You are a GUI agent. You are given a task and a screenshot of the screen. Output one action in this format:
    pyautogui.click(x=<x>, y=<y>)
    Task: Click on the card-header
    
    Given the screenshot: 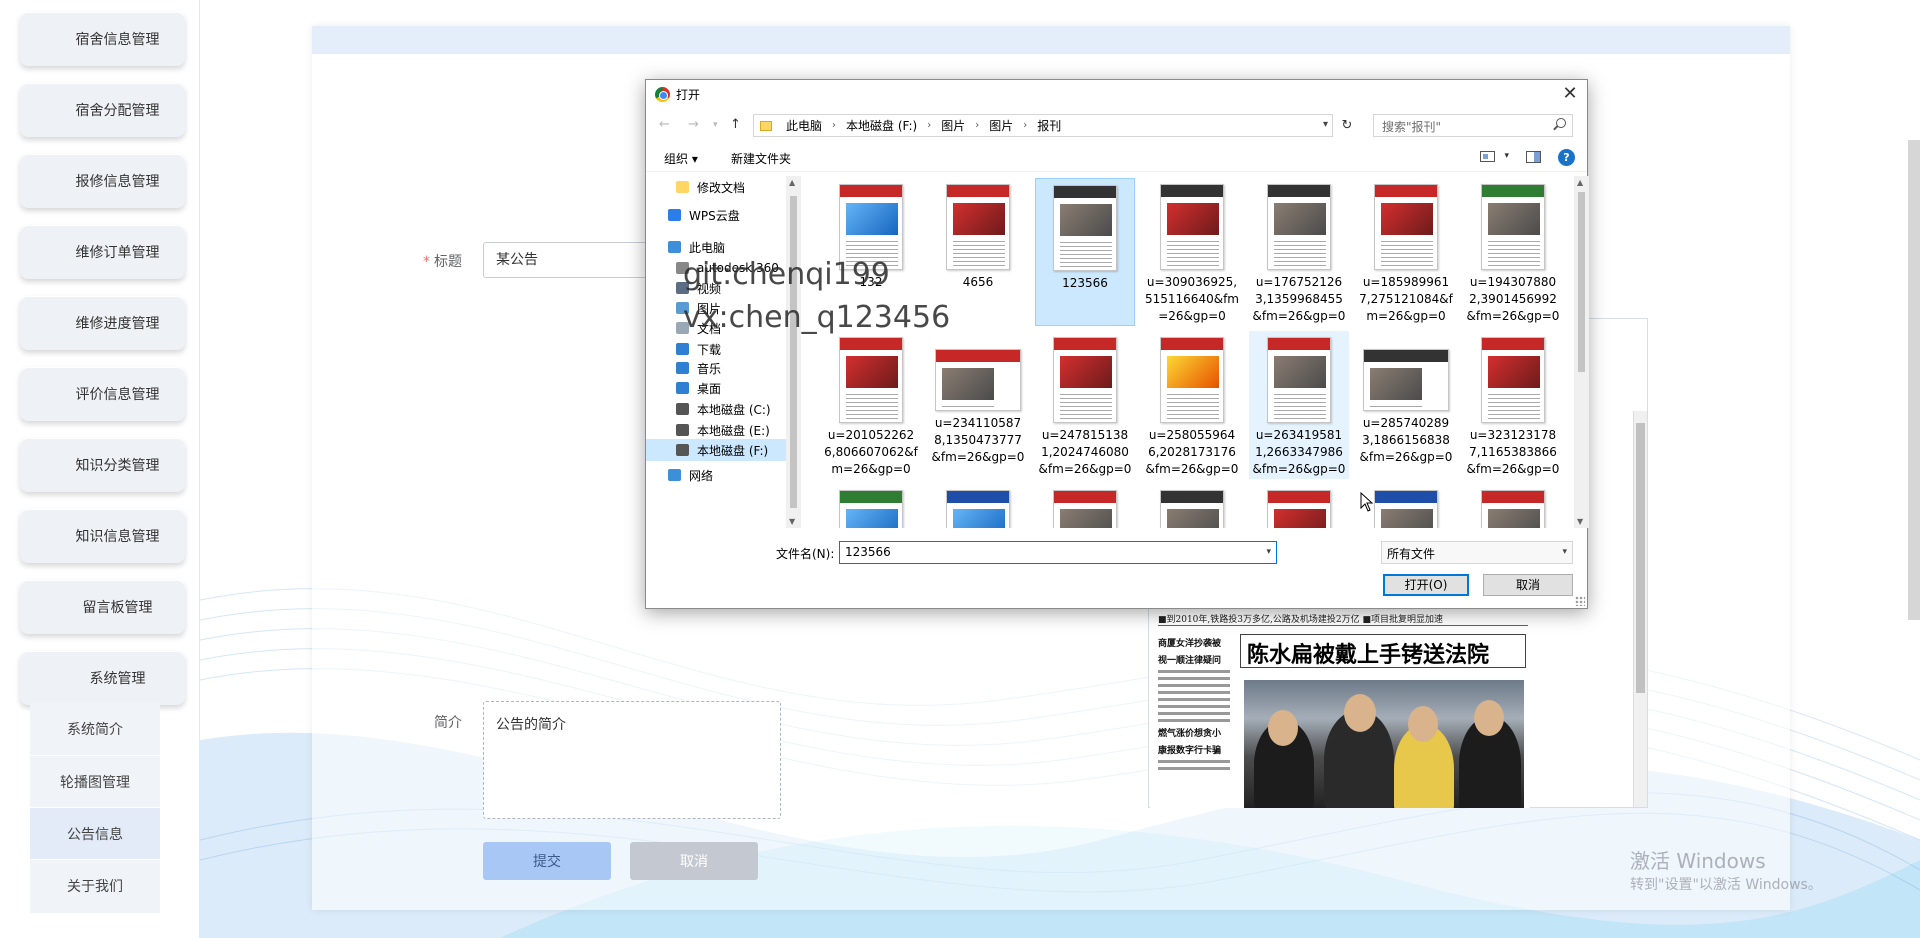 What is the action you would take?
    pyautogui.click(x=1051, y=40)
    